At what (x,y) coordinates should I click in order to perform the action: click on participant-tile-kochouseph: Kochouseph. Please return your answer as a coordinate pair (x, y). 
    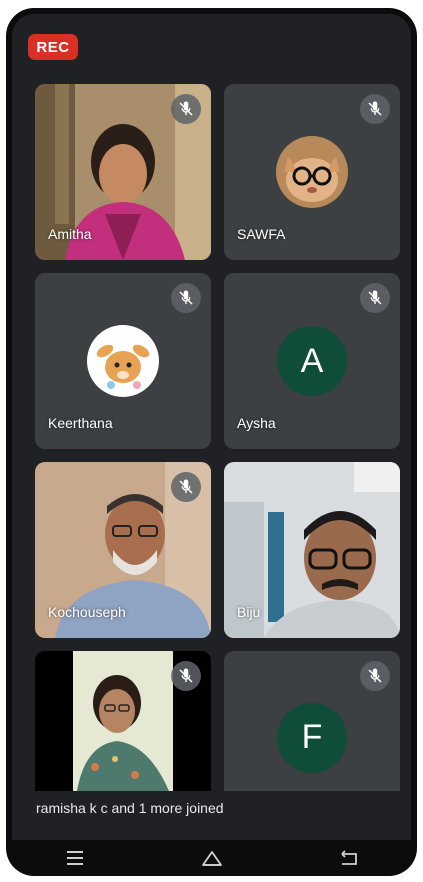
    Looking at the image, I should click on (123, 550).